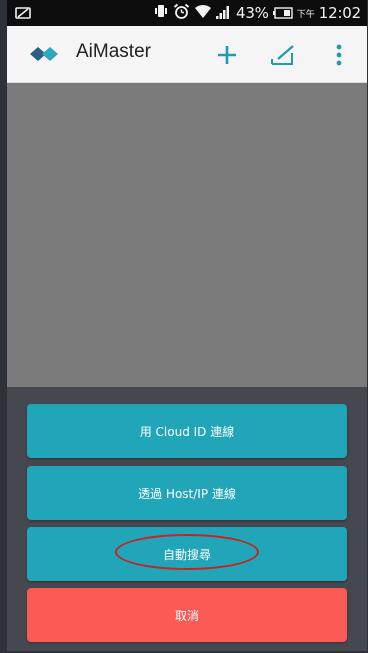  I want to click on add-icon, so click(227, 55).